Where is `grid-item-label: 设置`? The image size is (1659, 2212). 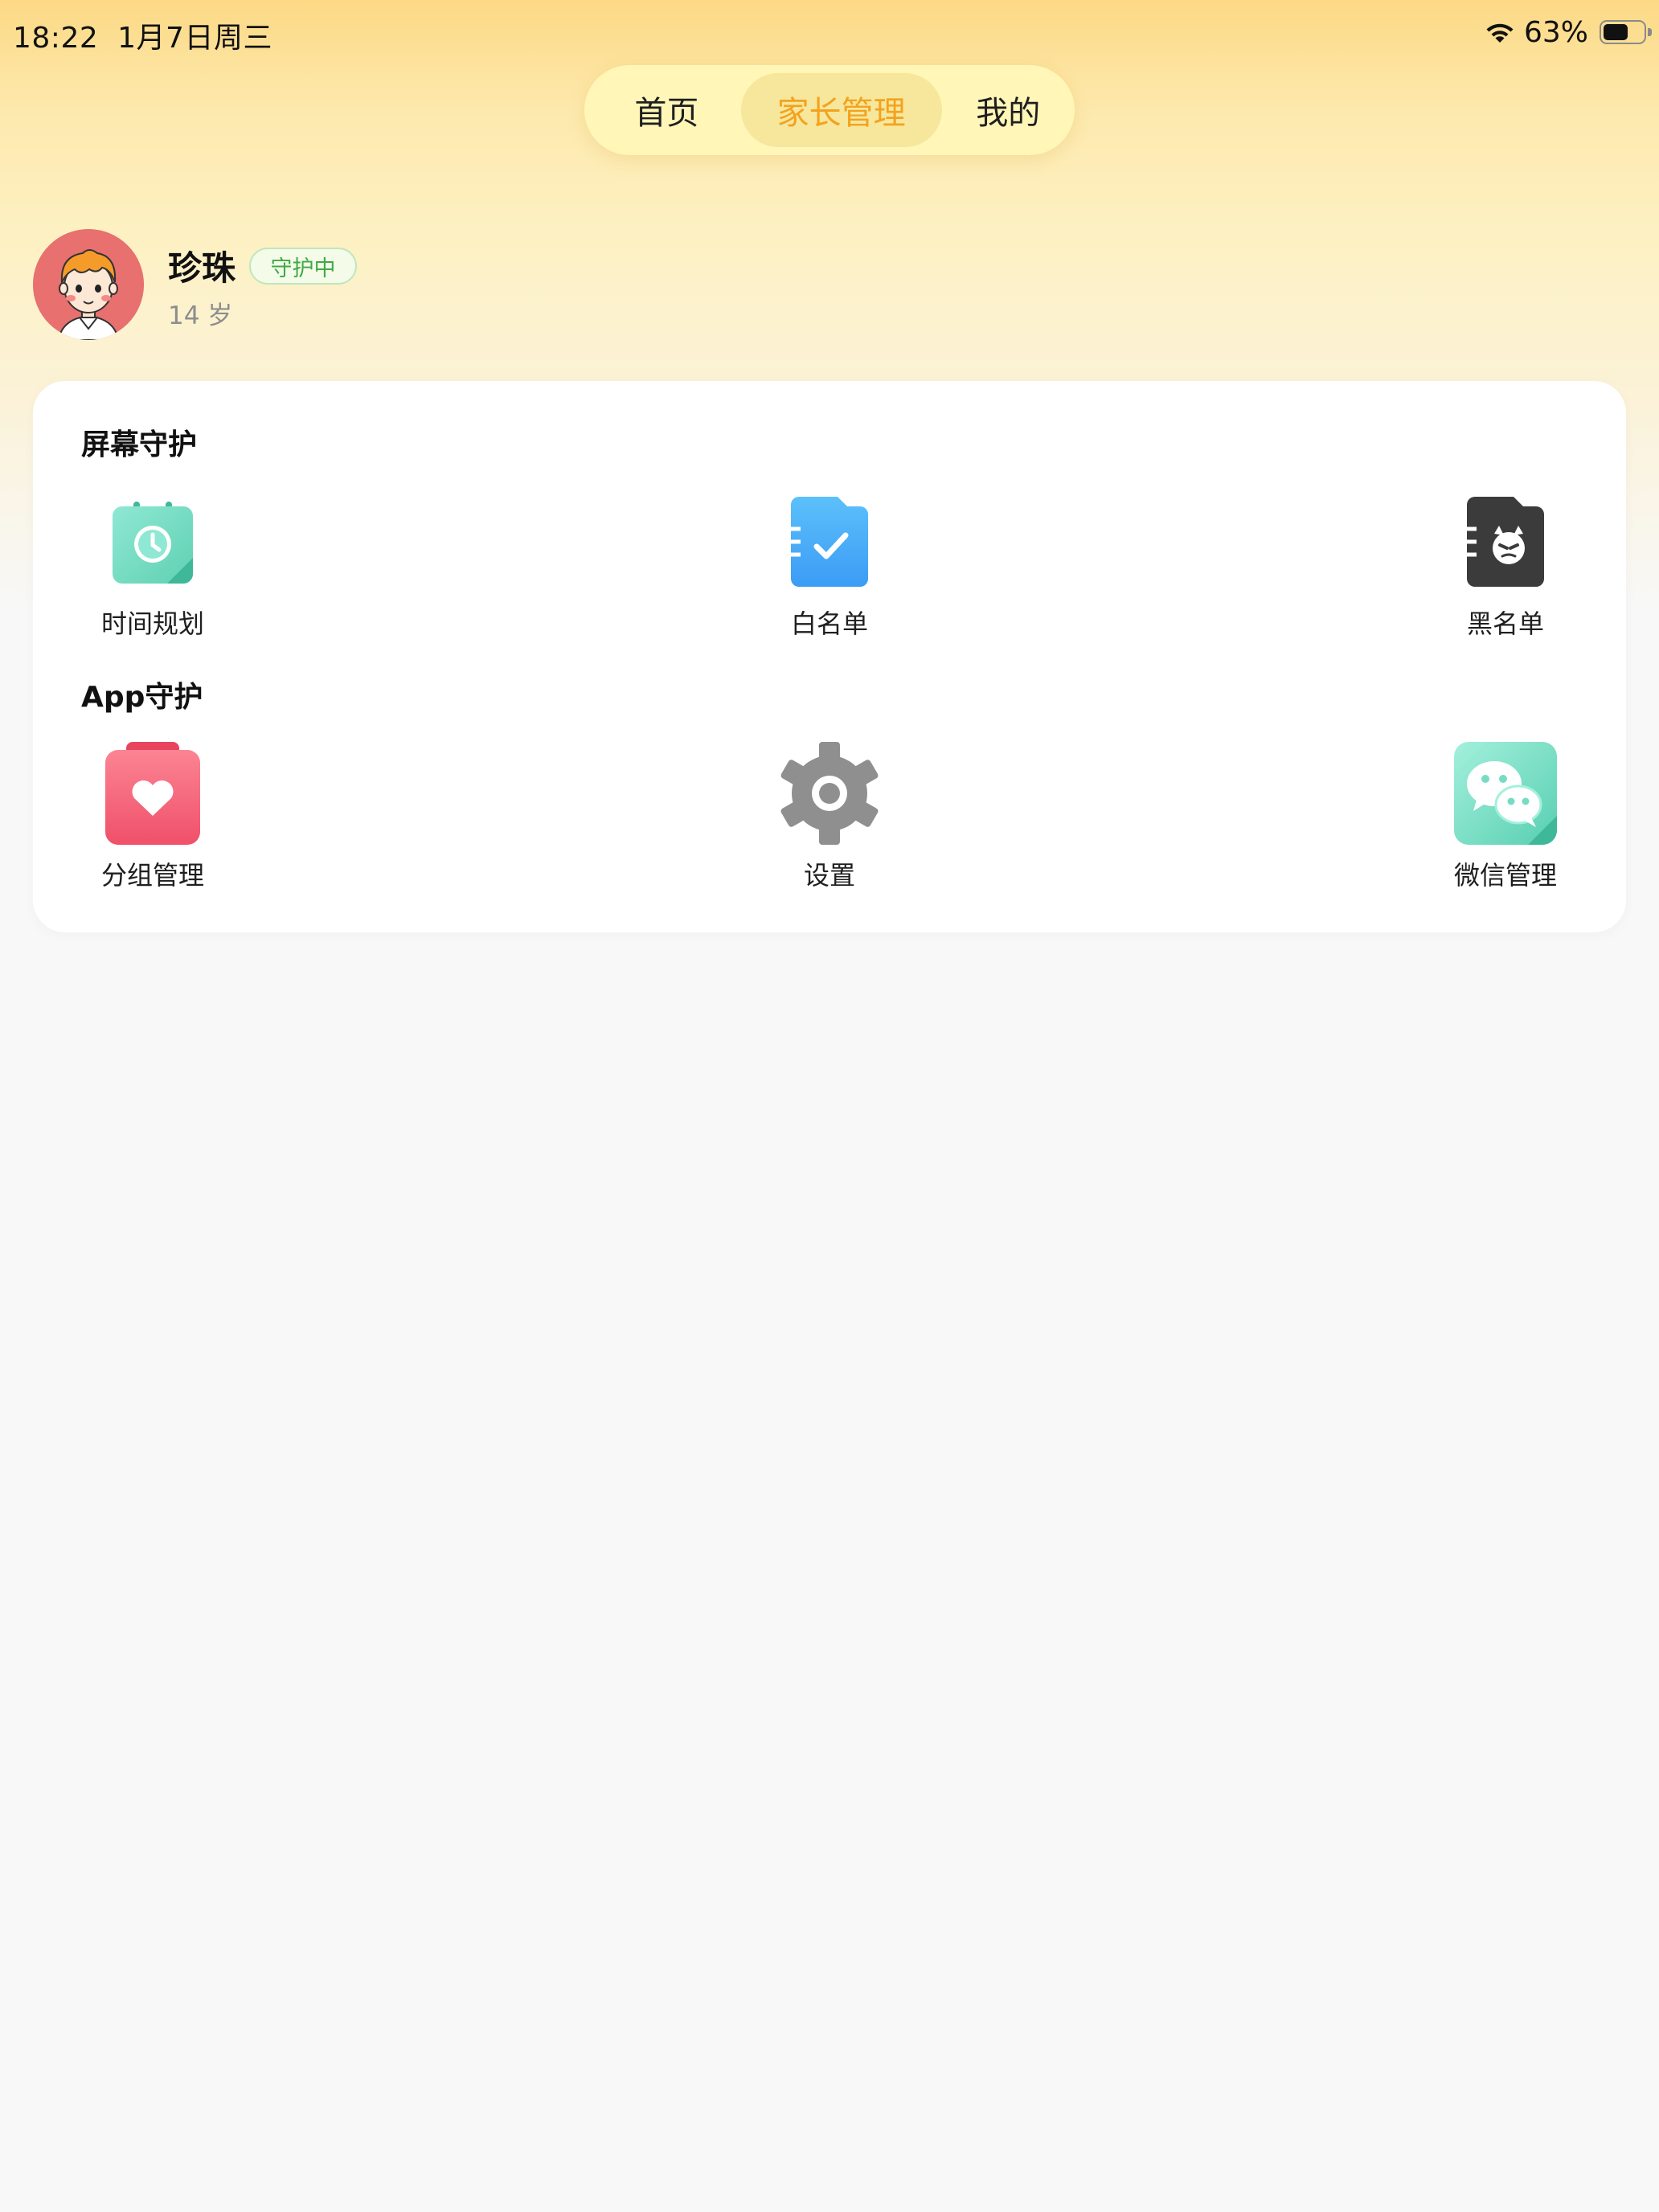 grid-item-label: 设置 is located at coordinates (829, 875).